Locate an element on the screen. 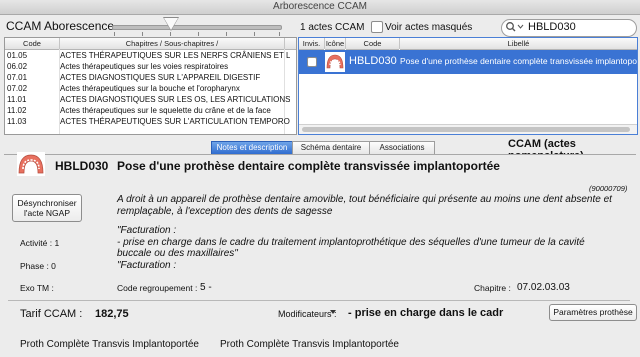 This screenshot has width=640, height=357. tree-label: CCAM Aborescence is located at coordinates (60, 26).